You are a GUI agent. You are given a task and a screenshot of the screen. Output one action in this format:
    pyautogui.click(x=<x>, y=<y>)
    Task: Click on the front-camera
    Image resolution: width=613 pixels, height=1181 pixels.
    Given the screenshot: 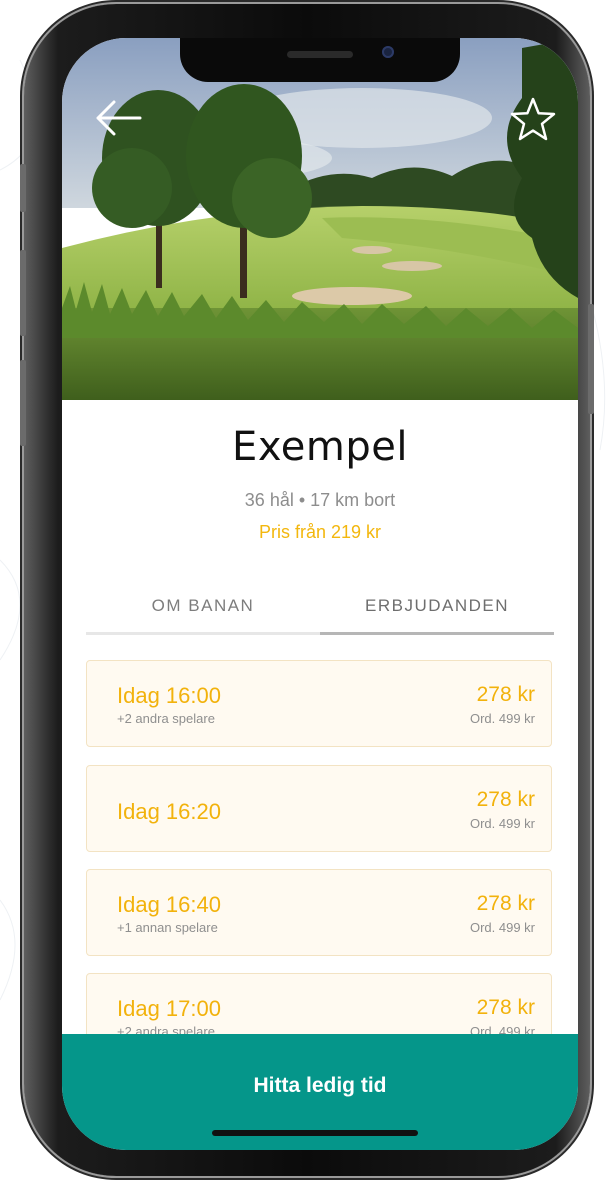 What is the action you would take?
    pyautogui.click(x=388, y=52)
    